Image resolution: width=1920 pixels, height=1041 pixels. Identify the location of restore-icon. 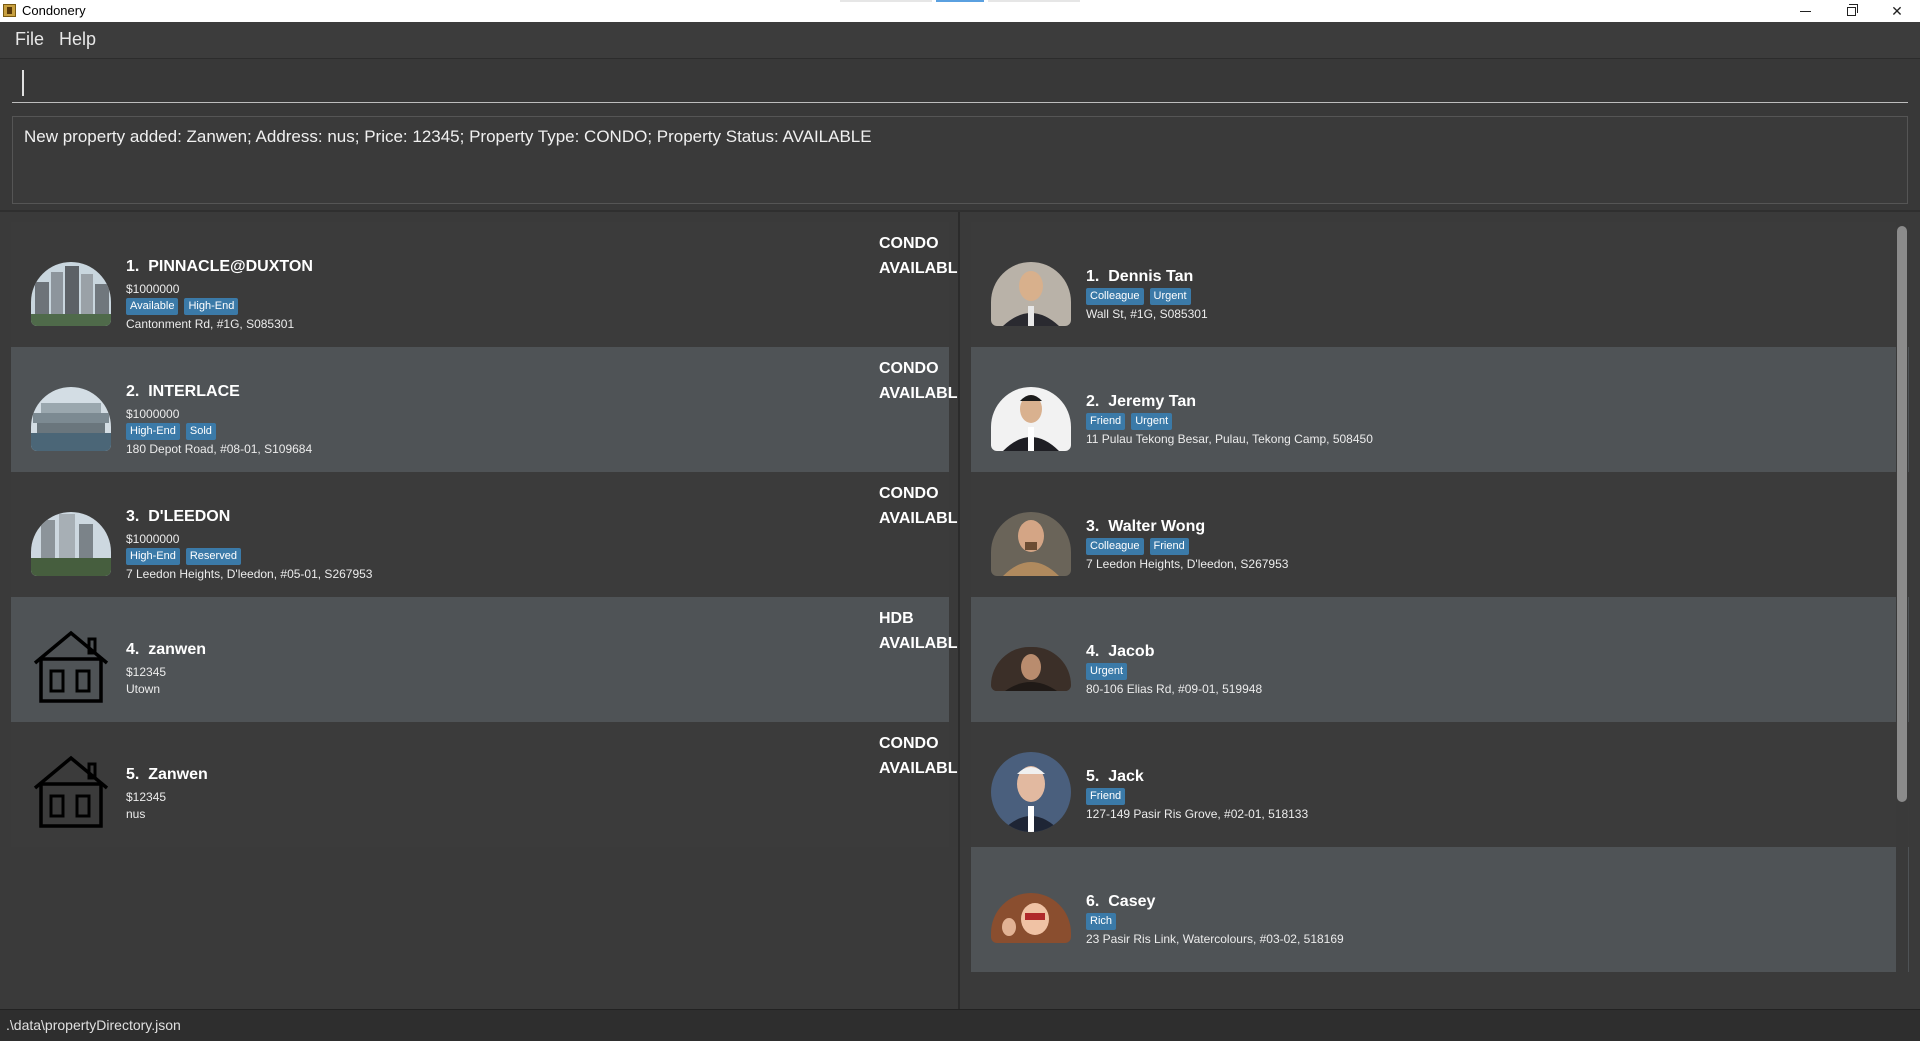
(1852, 9).